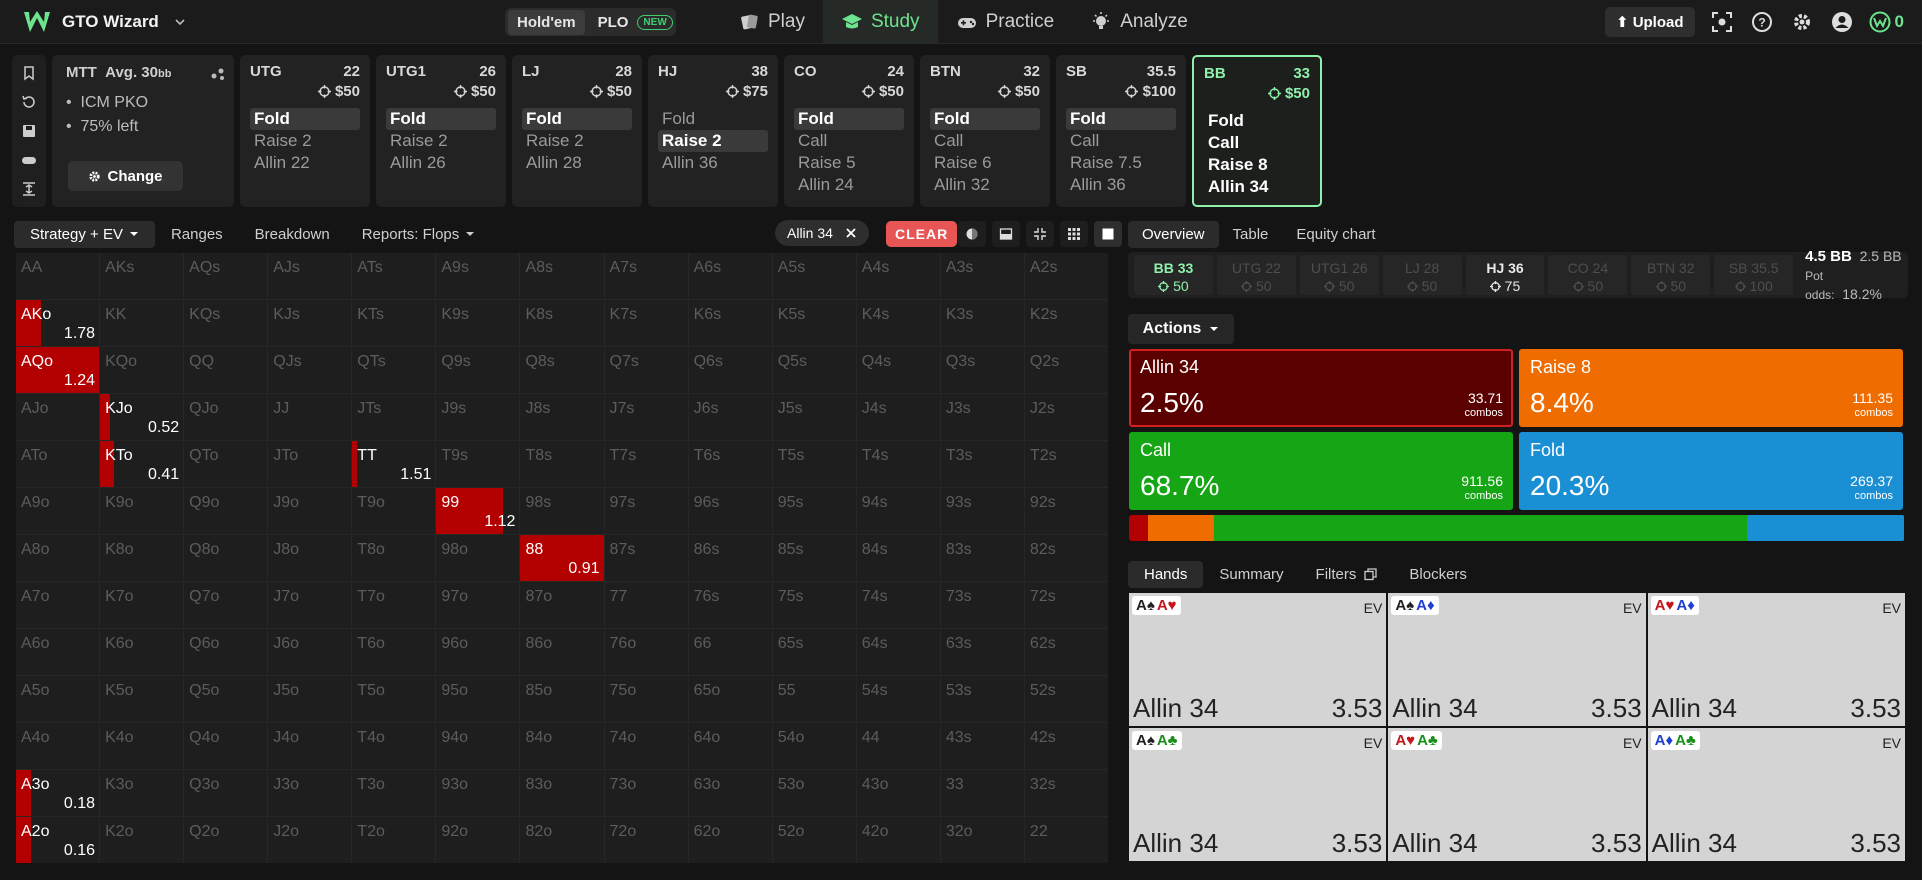 This screenshot has height=880, width=1922. I want to click on position-card-hj: HJ 38 $75 Fold Raise 2 Allin 36, so click(713, 131).